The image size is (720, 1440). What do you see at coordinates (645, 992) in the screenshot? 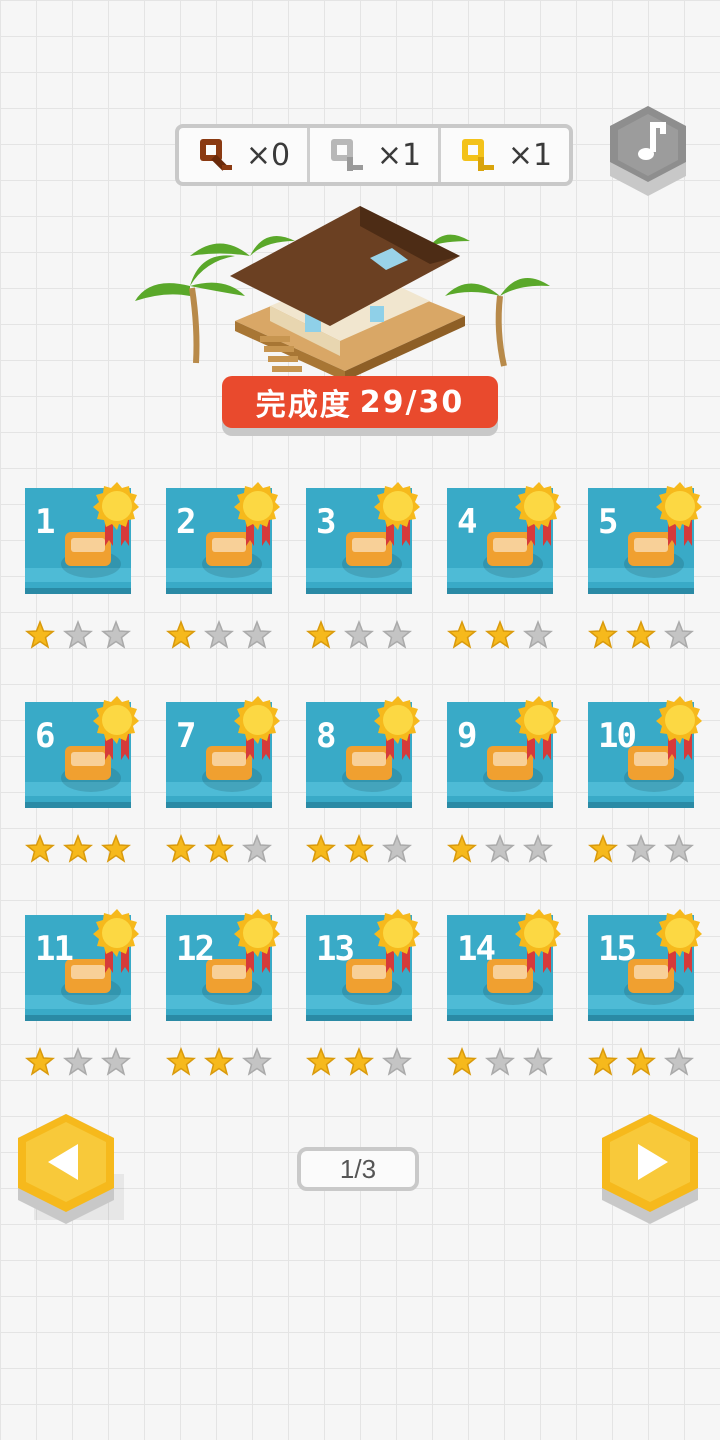
I see `level-tile-15: 15` at bounding box center [645, 992].